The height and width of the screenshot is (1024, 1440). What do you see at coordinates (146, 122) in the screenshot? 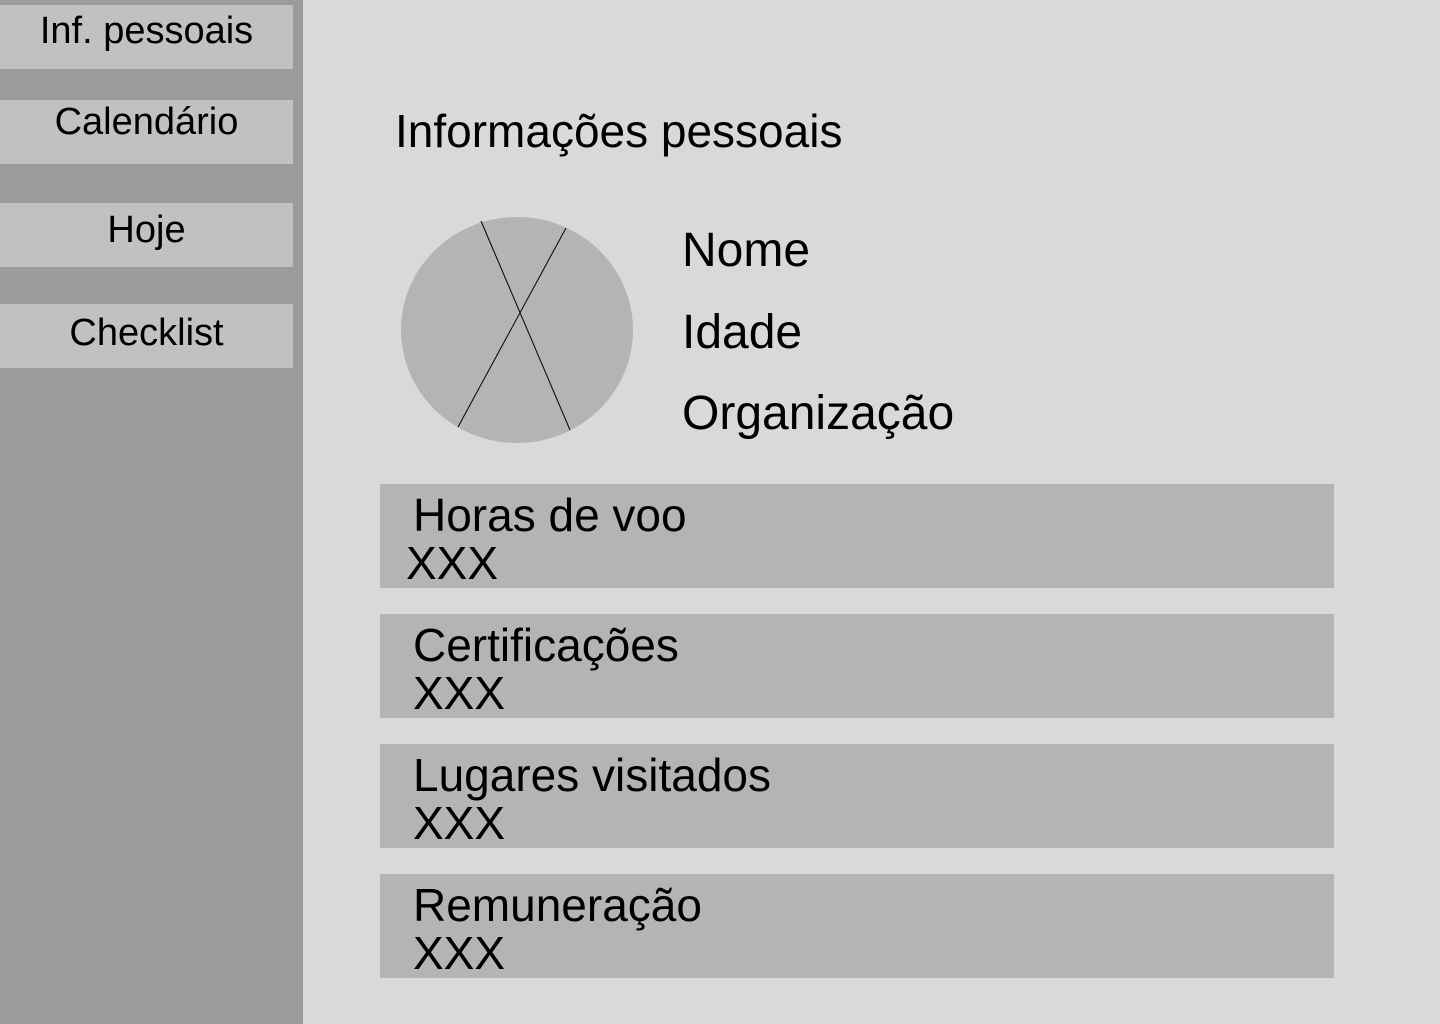
I see `sidebar-item-label: Calendário` at bounding box center [146, 122].